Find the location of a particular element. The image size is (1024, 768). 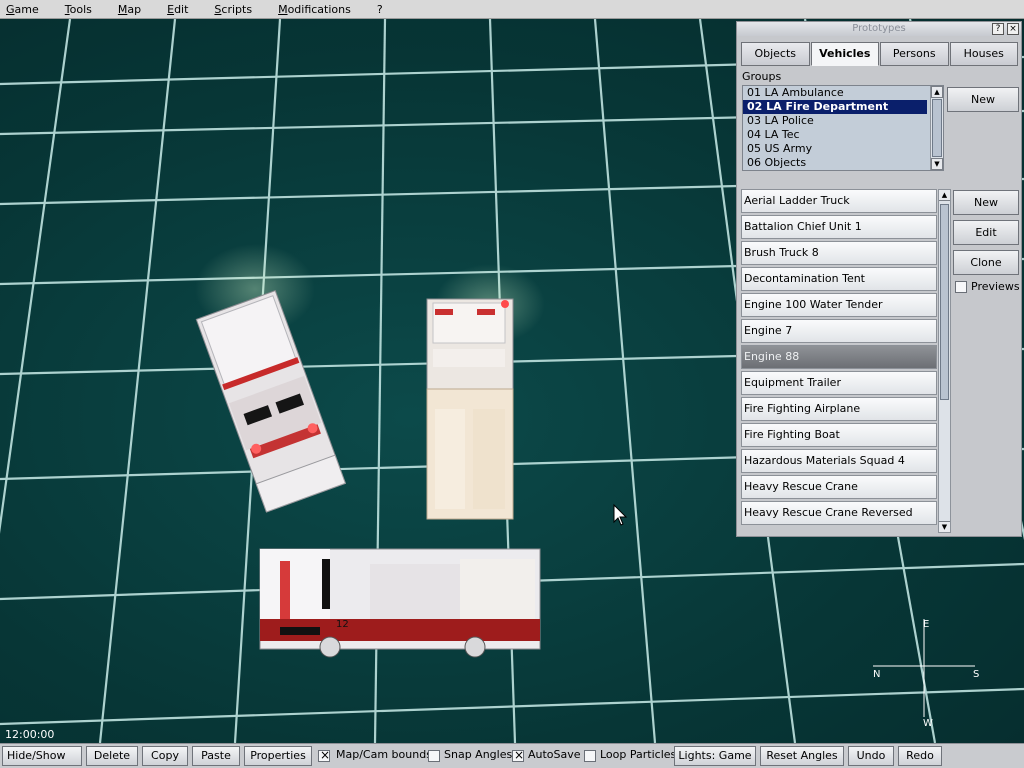

map-cam-bounds-label: Map/Cam bounds is located at coordinates (384, 754).